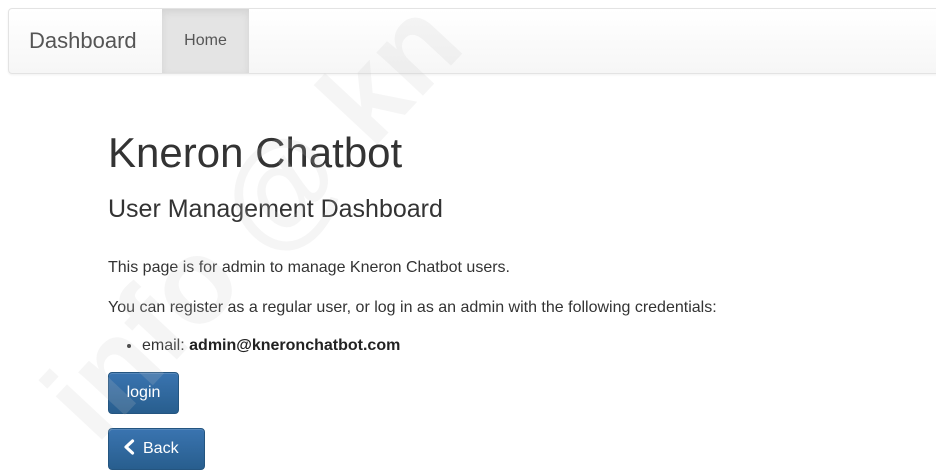 The width and height of the screenshot is (936, 470). What do you see at coordinates (143, 393) in the screenshot?
I see `login-button: login` at bounding box center [143, 393].